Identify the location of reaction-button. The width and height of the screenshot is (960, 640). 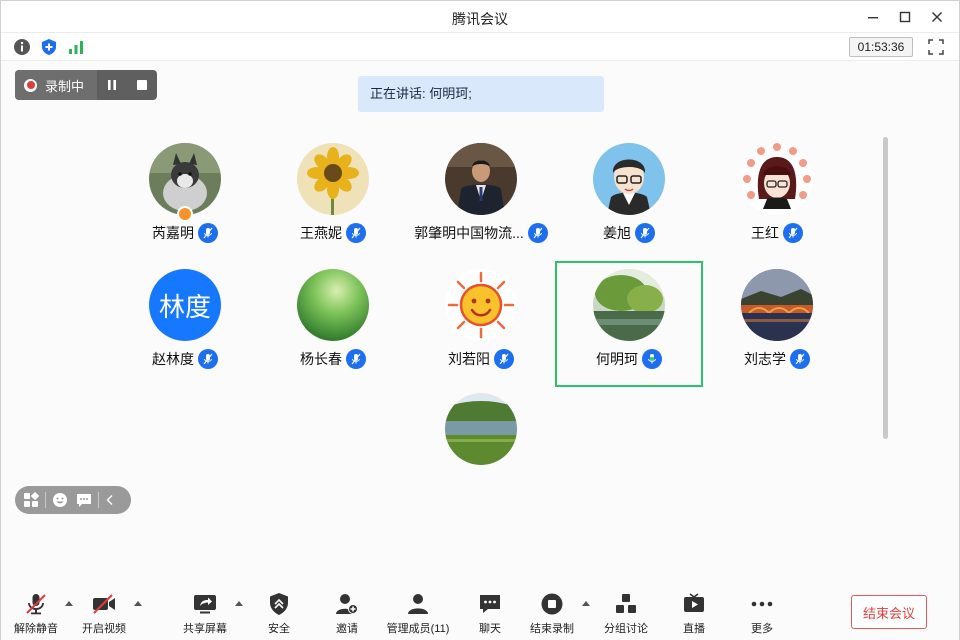
(60, 500).